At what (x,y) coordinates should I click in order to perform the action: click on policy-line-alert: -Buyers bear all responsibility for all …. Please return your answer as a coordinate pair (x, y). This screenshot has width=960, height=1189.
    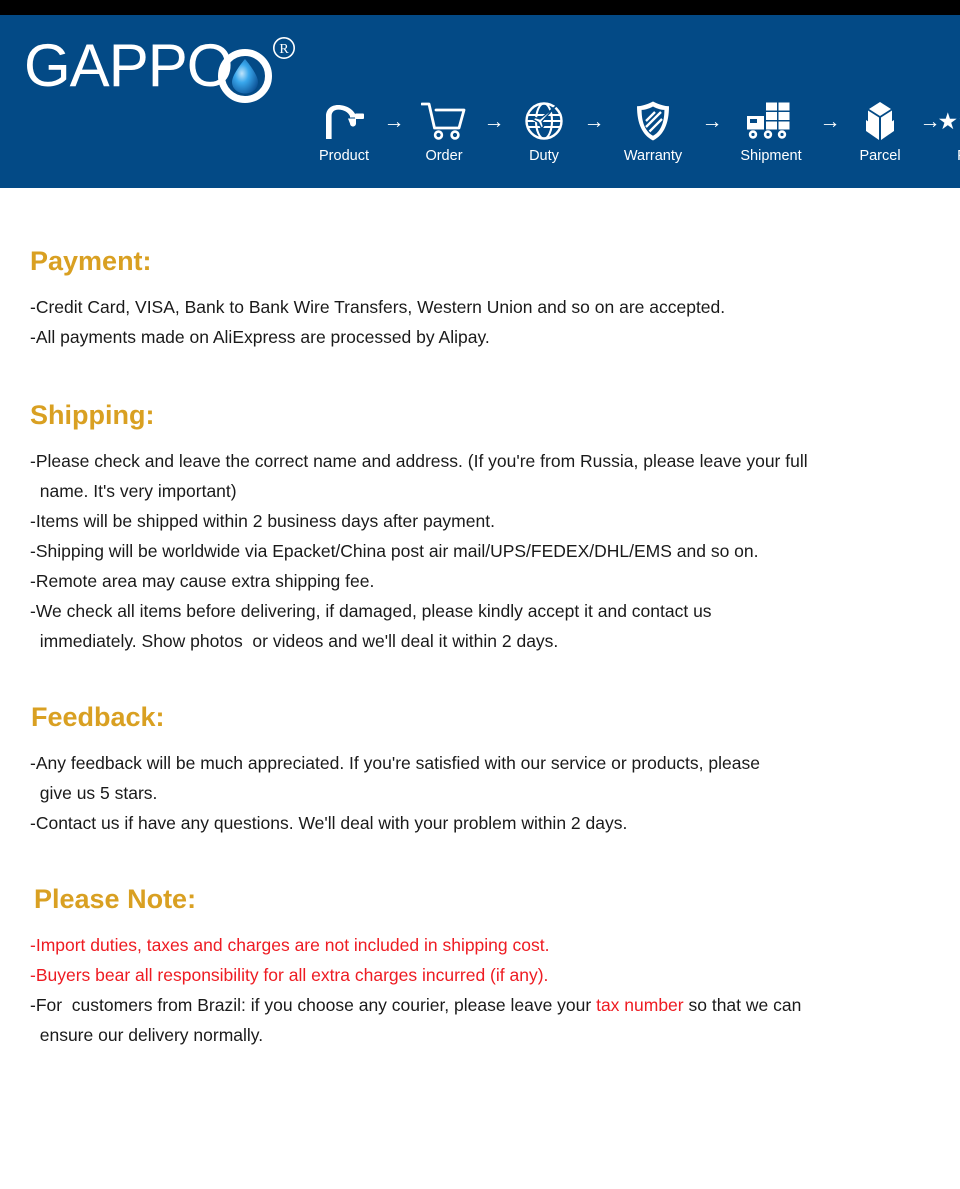
    Looking at the image, I should click on (289, 975).